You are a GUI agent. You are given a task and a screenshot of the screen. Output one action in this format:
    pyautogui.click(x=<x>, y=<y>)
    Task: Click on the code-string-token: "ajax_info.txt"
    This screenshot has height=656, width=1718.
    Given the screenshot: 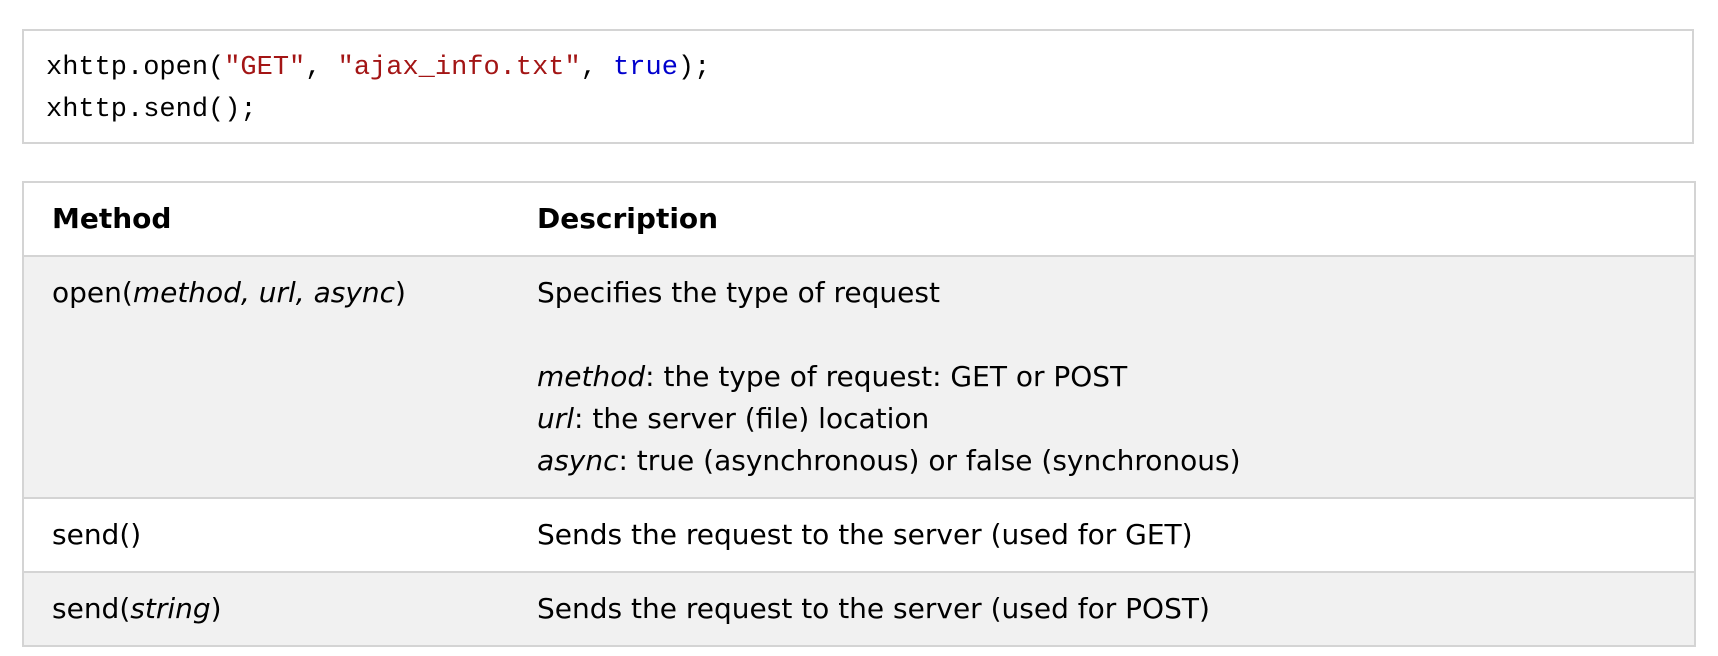 What is the action you would take?
    pyautogui.click(x=459, y=68)
    